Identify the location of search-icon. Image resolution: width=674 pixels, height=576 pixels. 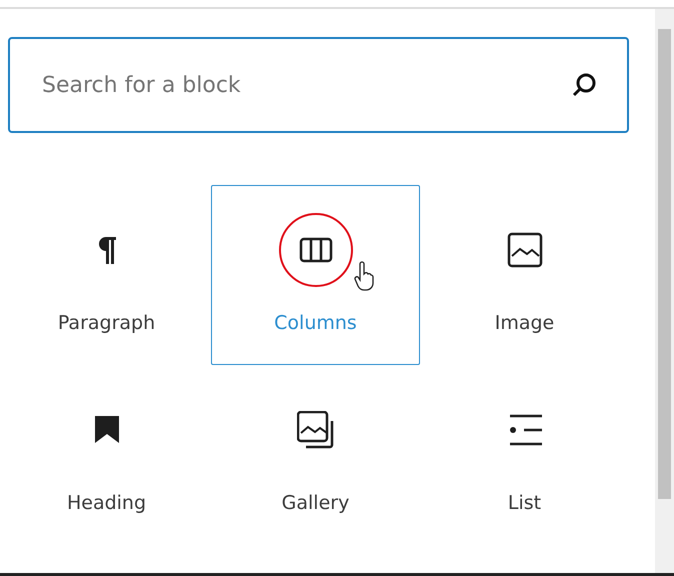
(584, 85).